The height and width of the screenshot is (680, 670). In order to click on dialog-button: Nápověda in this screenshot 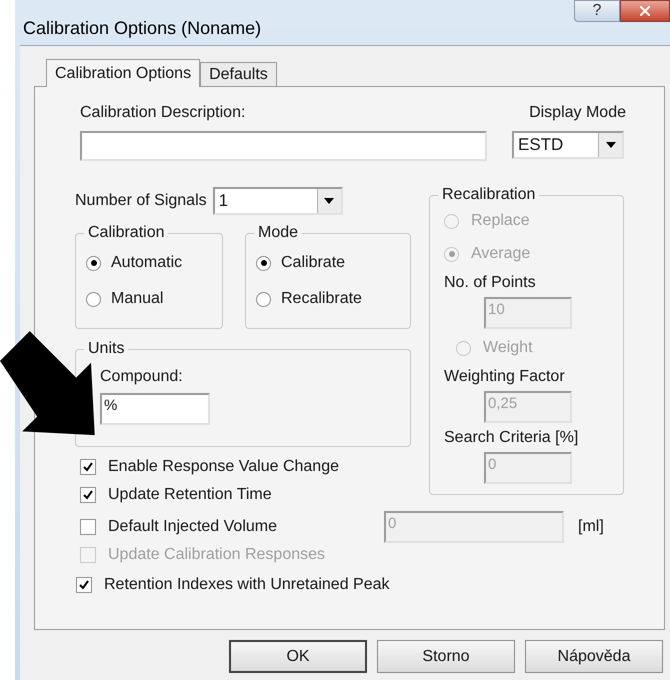, I will do `click(594, 656)`.